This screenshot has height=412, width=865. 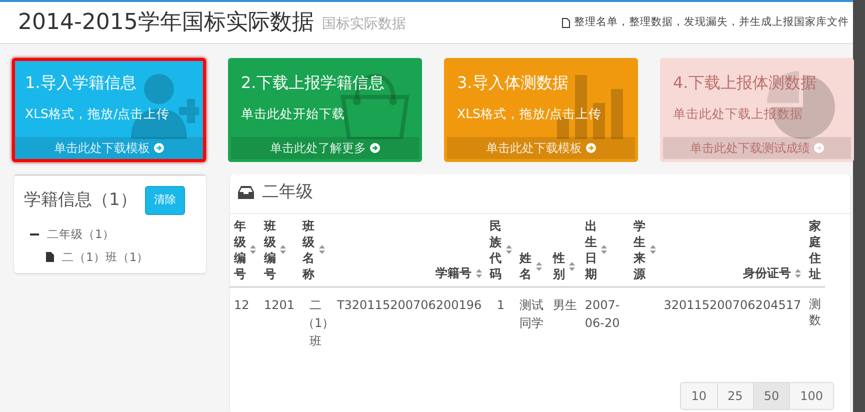 What do you see at coordinates (733, 305) in the screenshot?
I see `table-cell: 320115200706204517` at bounding box center [733, 305].